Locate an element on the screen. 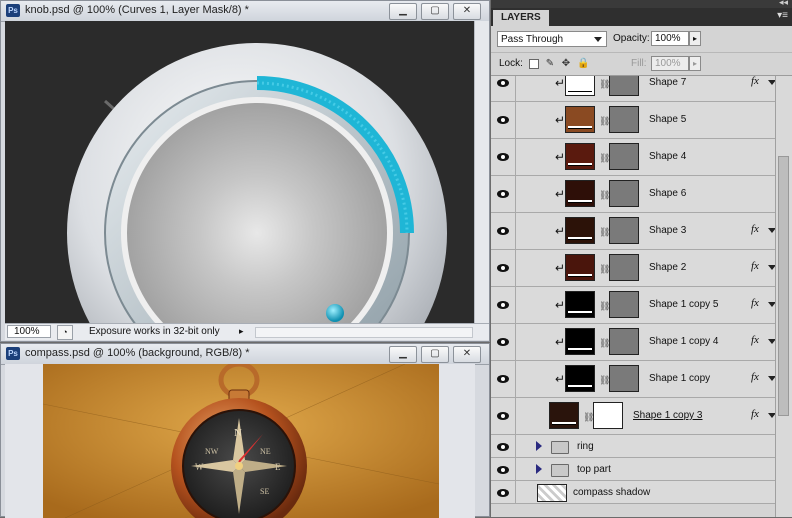  layer-name: Shape 4 is located at coordinates (667, 156).